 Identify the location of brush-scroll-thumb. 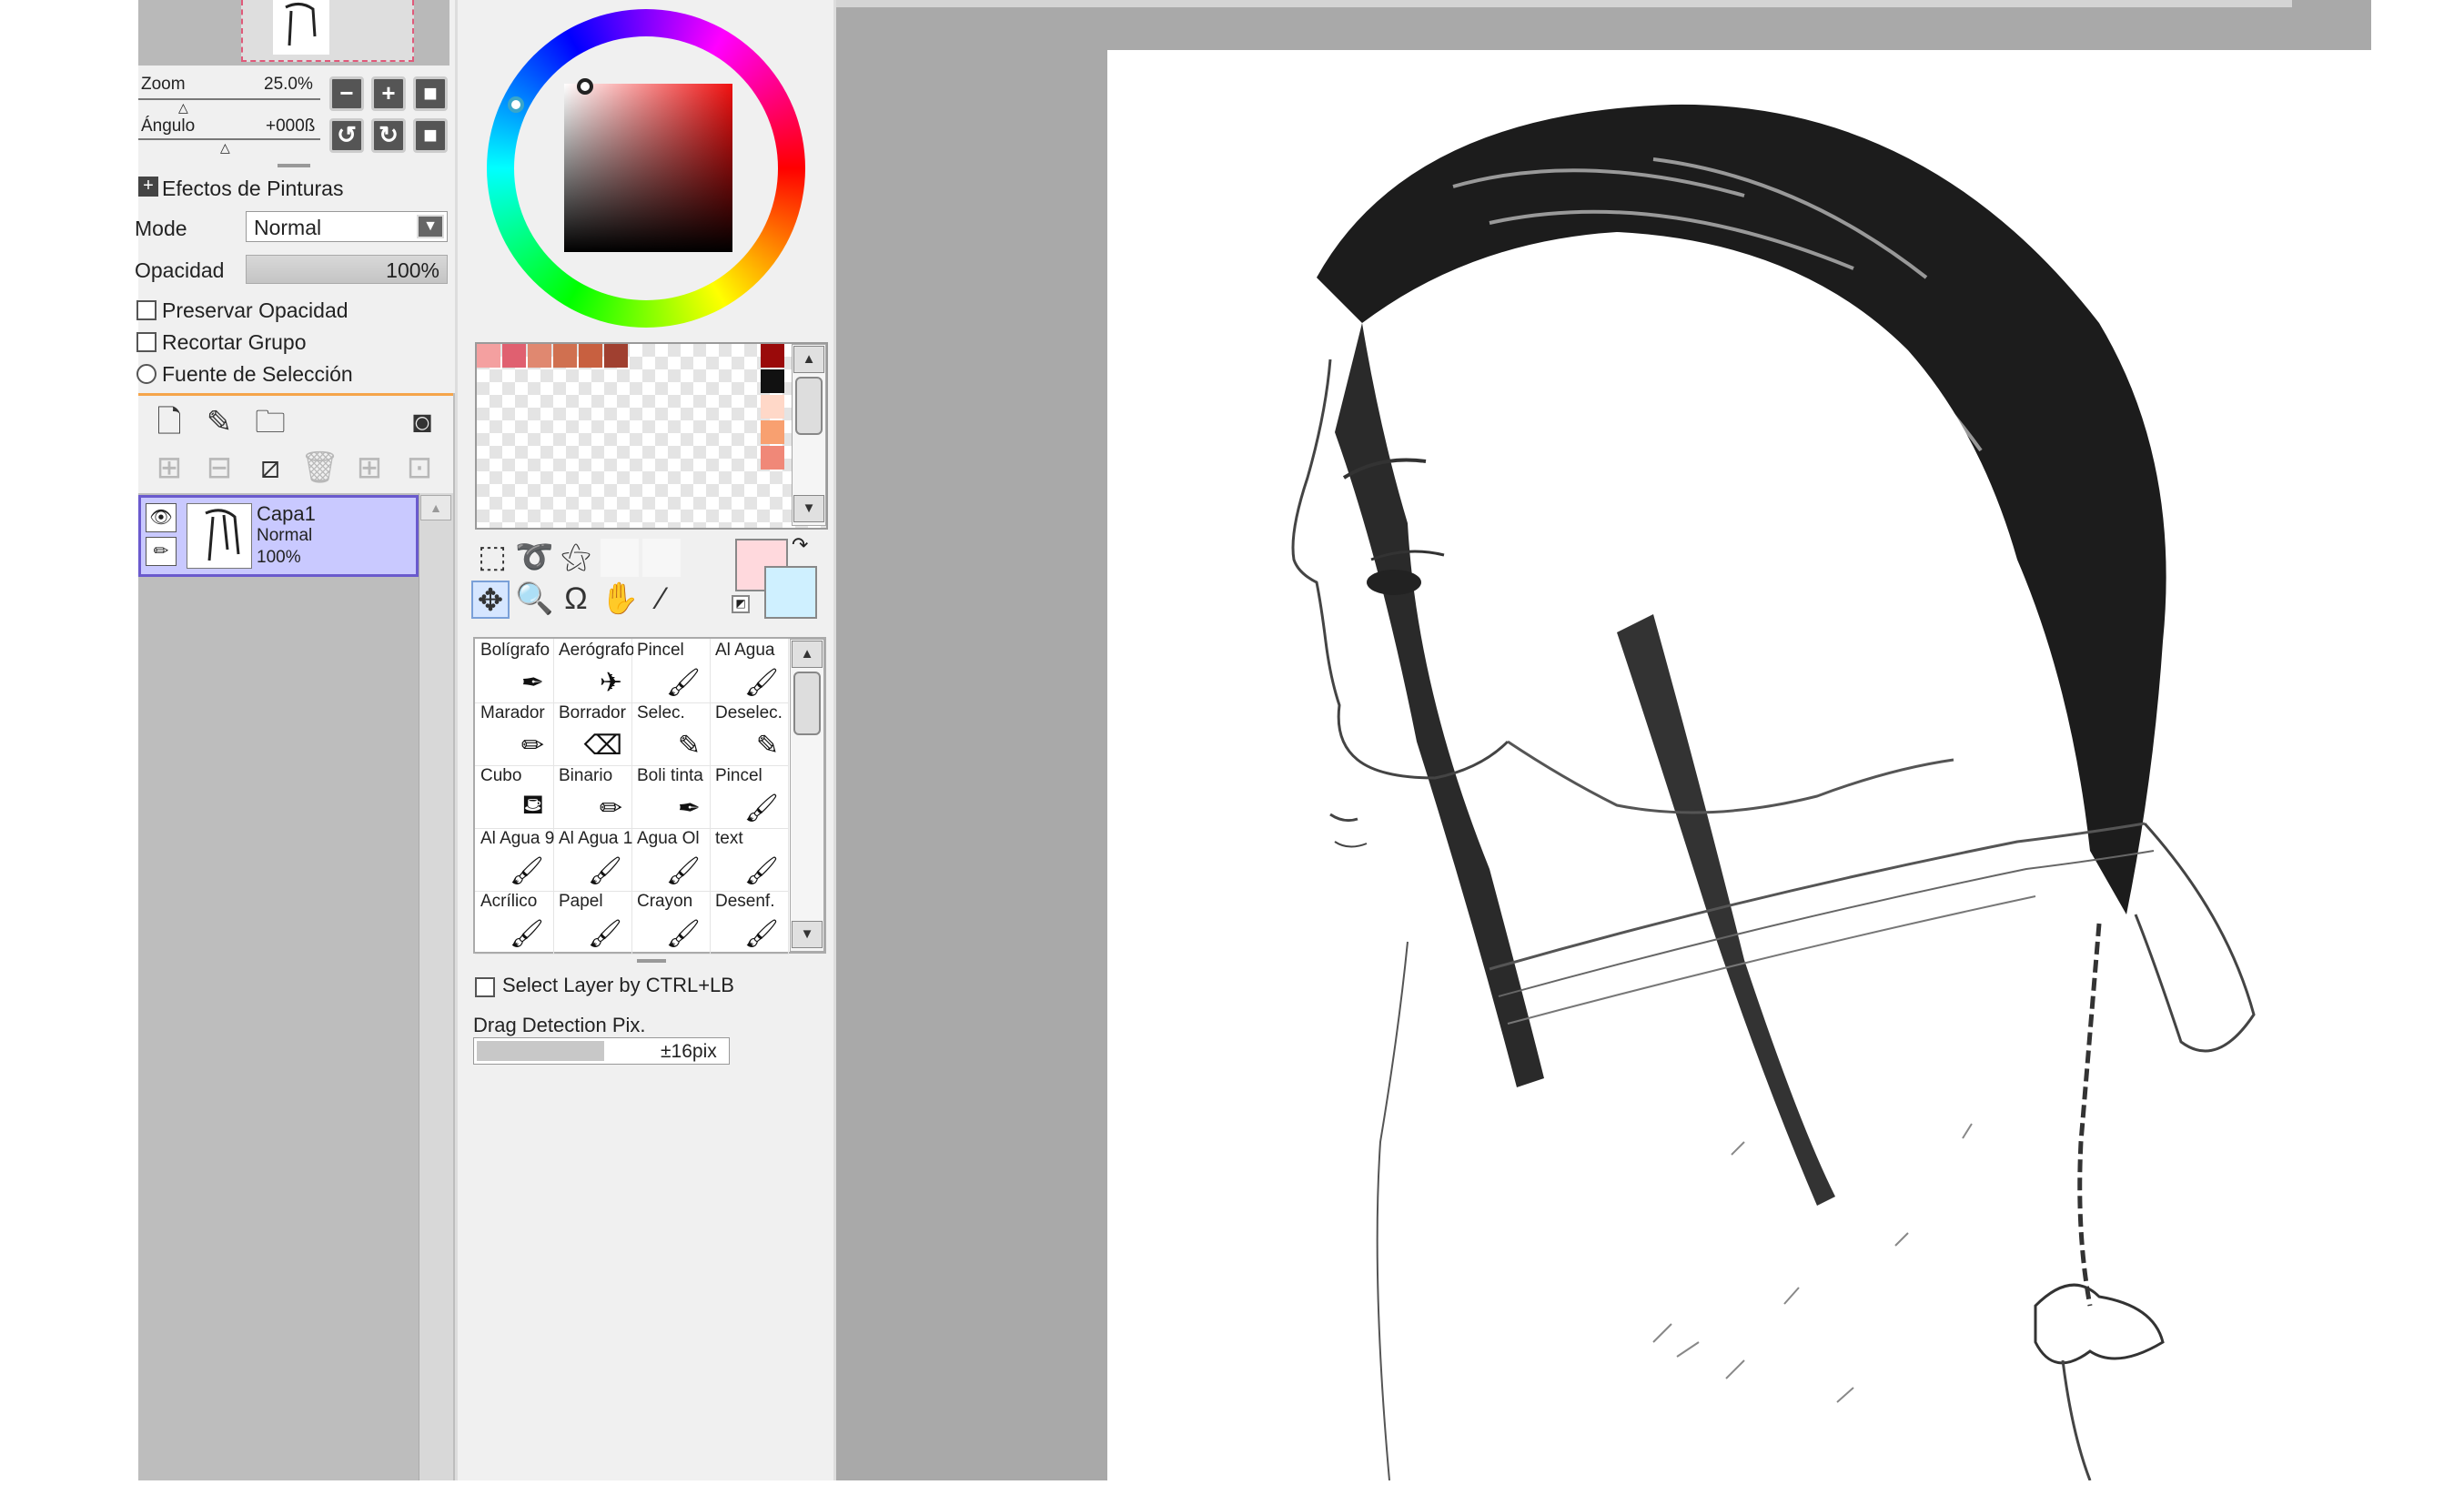
(807, 703).